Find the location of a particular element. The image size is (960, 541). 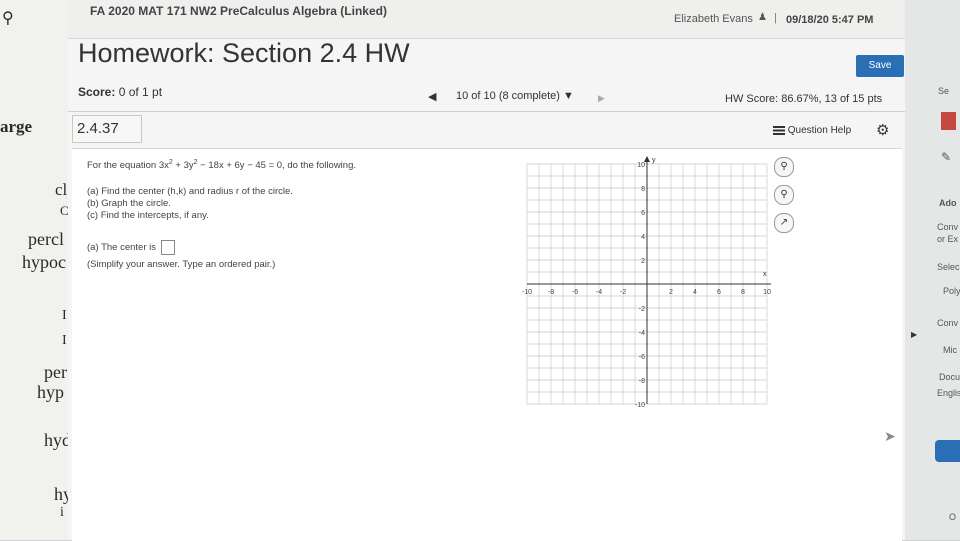

bg-text: Selec is located at coordinates (948, 267).